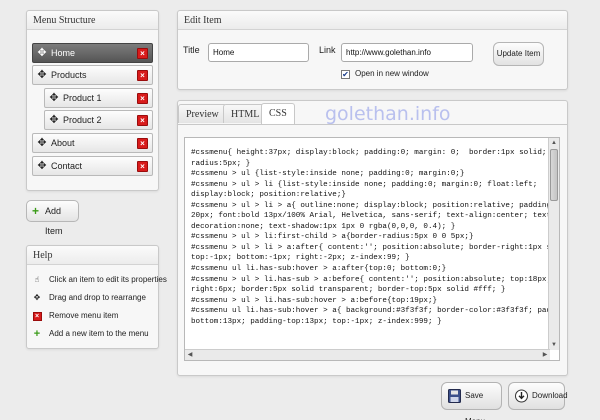  Describe the element at coordinates (67, 166) in the screenshot. I see `menu-item-label: Contact` at that location.